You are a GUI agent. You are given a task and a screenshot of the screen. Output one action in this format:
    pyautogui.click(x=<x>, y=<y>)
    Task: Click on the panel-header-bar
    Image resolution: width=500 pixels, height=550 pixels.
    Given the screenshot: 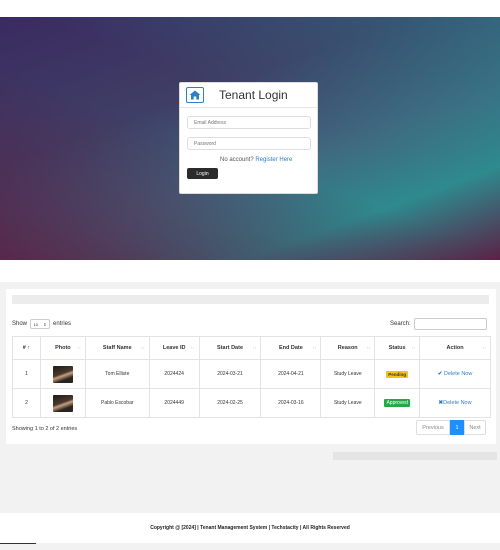 What is the action you would take?
    pyautogui.click(x=250, y=299)
    